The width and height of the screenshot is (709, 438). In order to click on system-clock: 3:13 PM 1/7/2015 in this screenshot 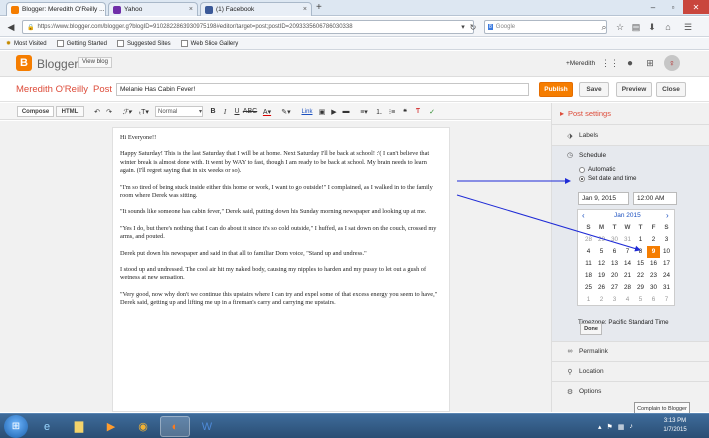, I will do `click(675, 426)`.